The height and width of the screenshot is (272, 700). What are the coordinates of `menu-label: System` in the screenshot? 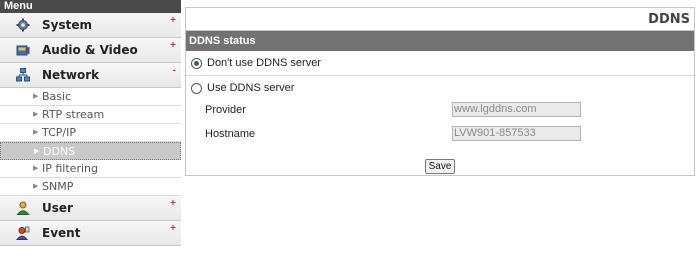 It's located at (67, 25).